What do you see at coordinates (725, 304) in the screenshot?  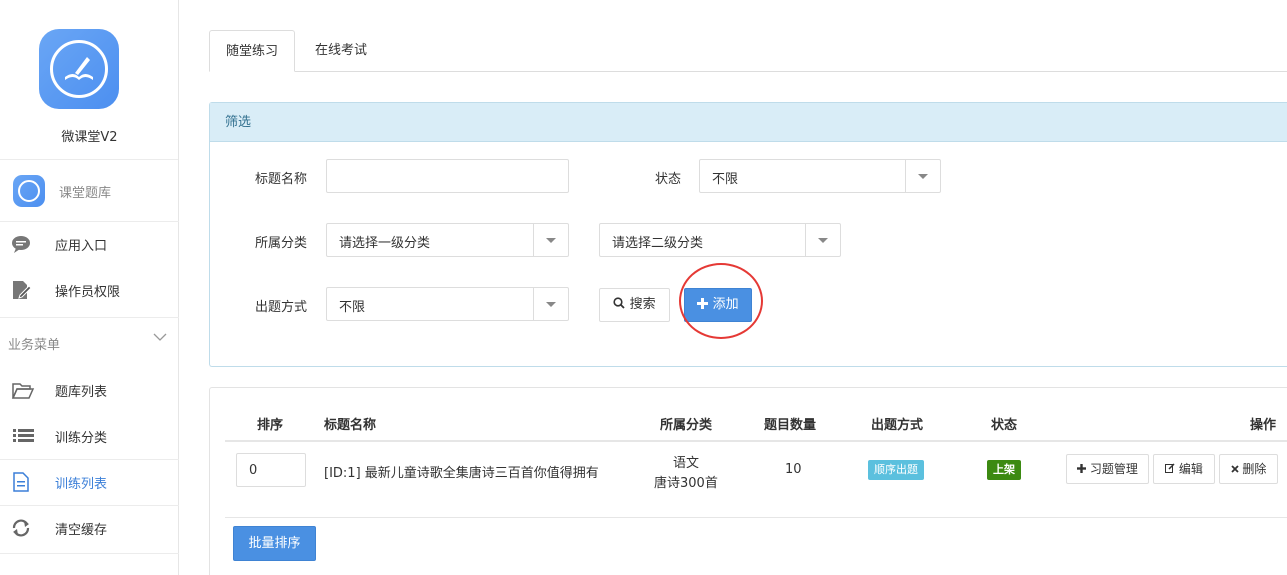 I see `add-button-label: 添加` at bounding box center [725, 304].